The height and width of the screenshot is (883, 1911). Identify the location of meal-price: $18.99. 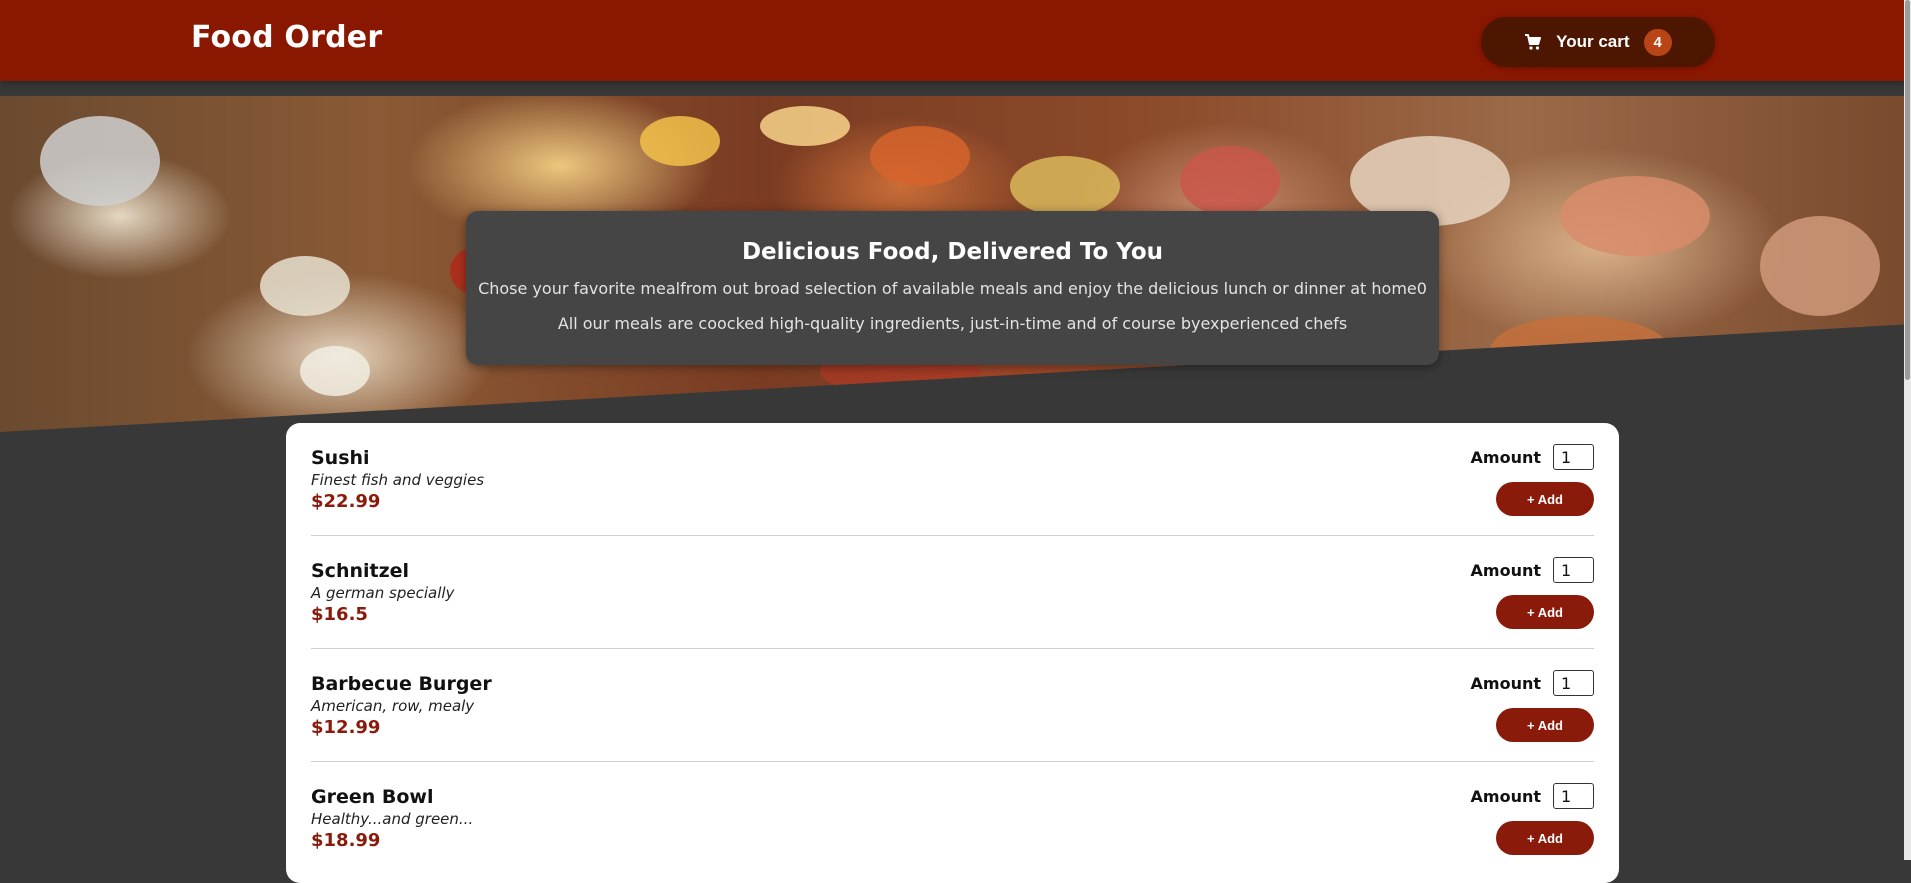
(346, 840).